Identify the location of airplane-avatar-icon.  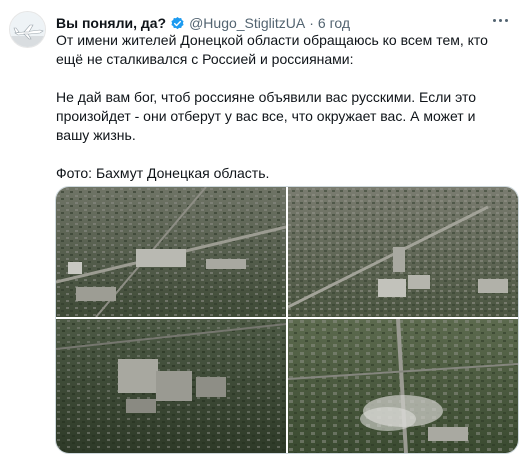
(27, 29).